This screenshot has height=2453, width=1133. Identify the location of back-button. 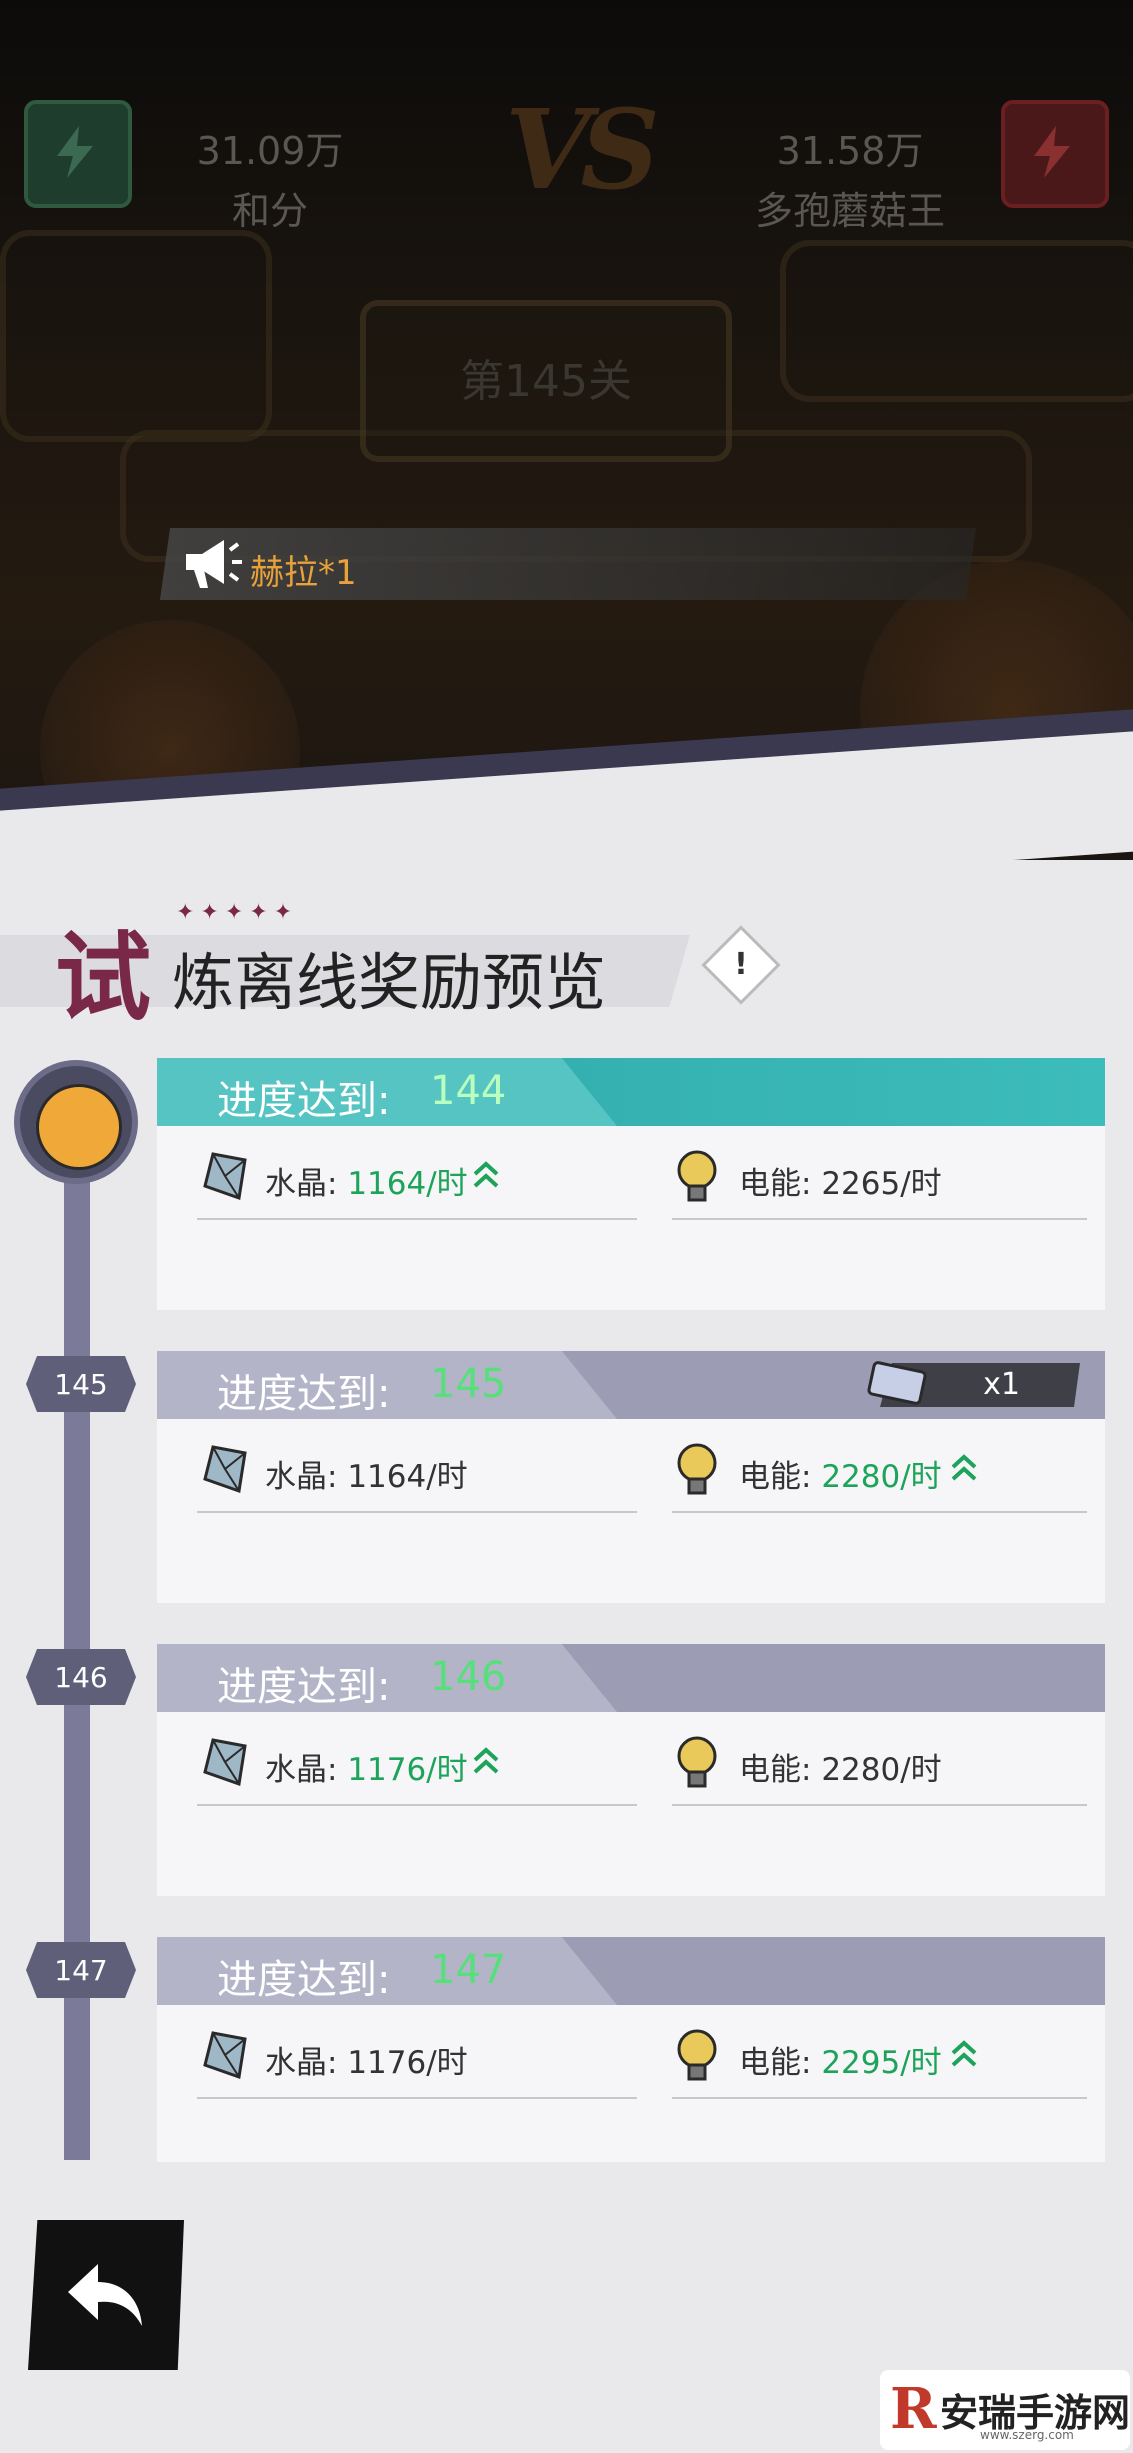
(106, 2295).